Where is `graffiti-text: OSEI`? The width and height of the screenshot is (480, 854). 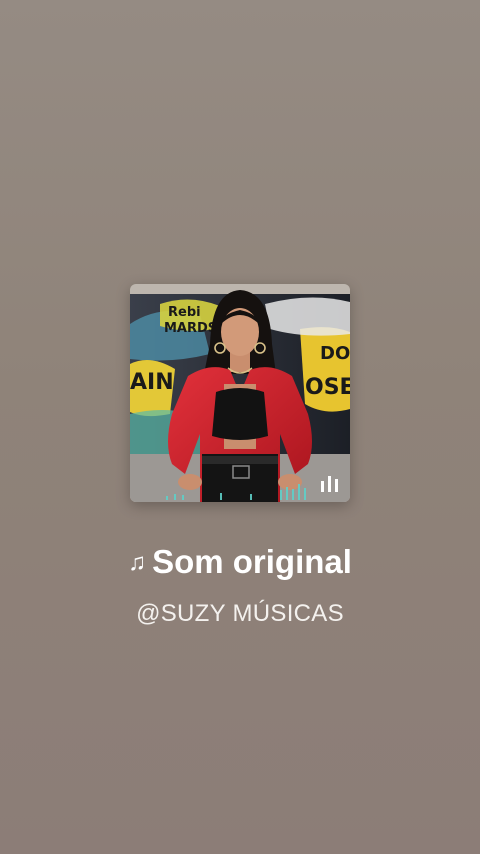
graffiti-text: OSEI is located at coordinates (327, 387).